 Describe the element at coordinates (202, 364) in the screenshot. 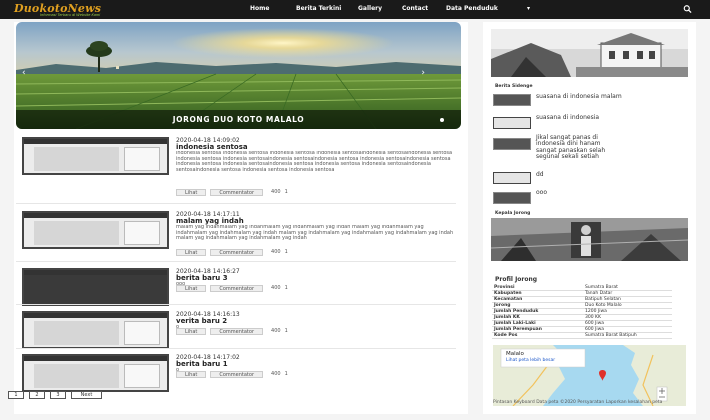

I see `post-title: berita baru 1` at that location.